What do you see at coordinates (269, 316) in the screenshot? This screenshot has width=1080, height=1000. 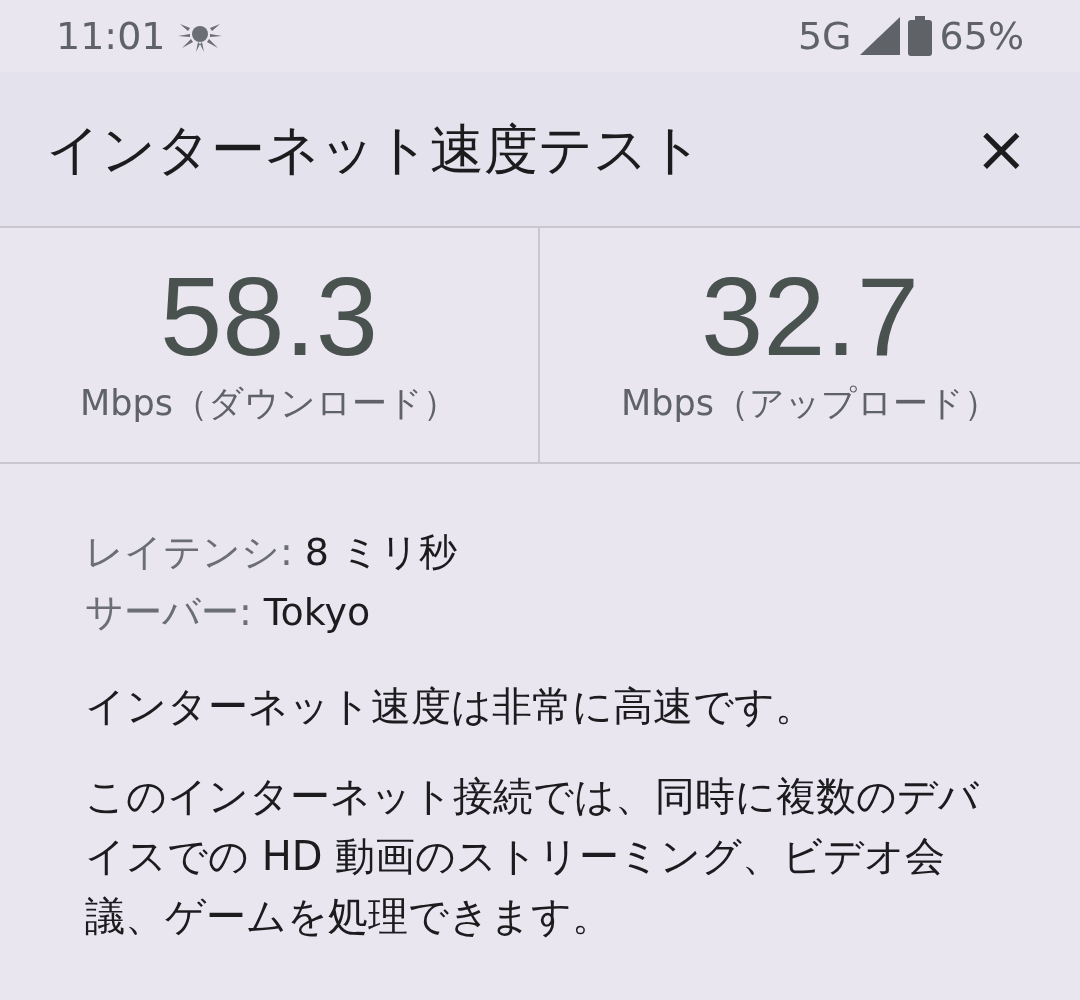 I see `speed-value: 58.3` at bounding box center [269, 316].